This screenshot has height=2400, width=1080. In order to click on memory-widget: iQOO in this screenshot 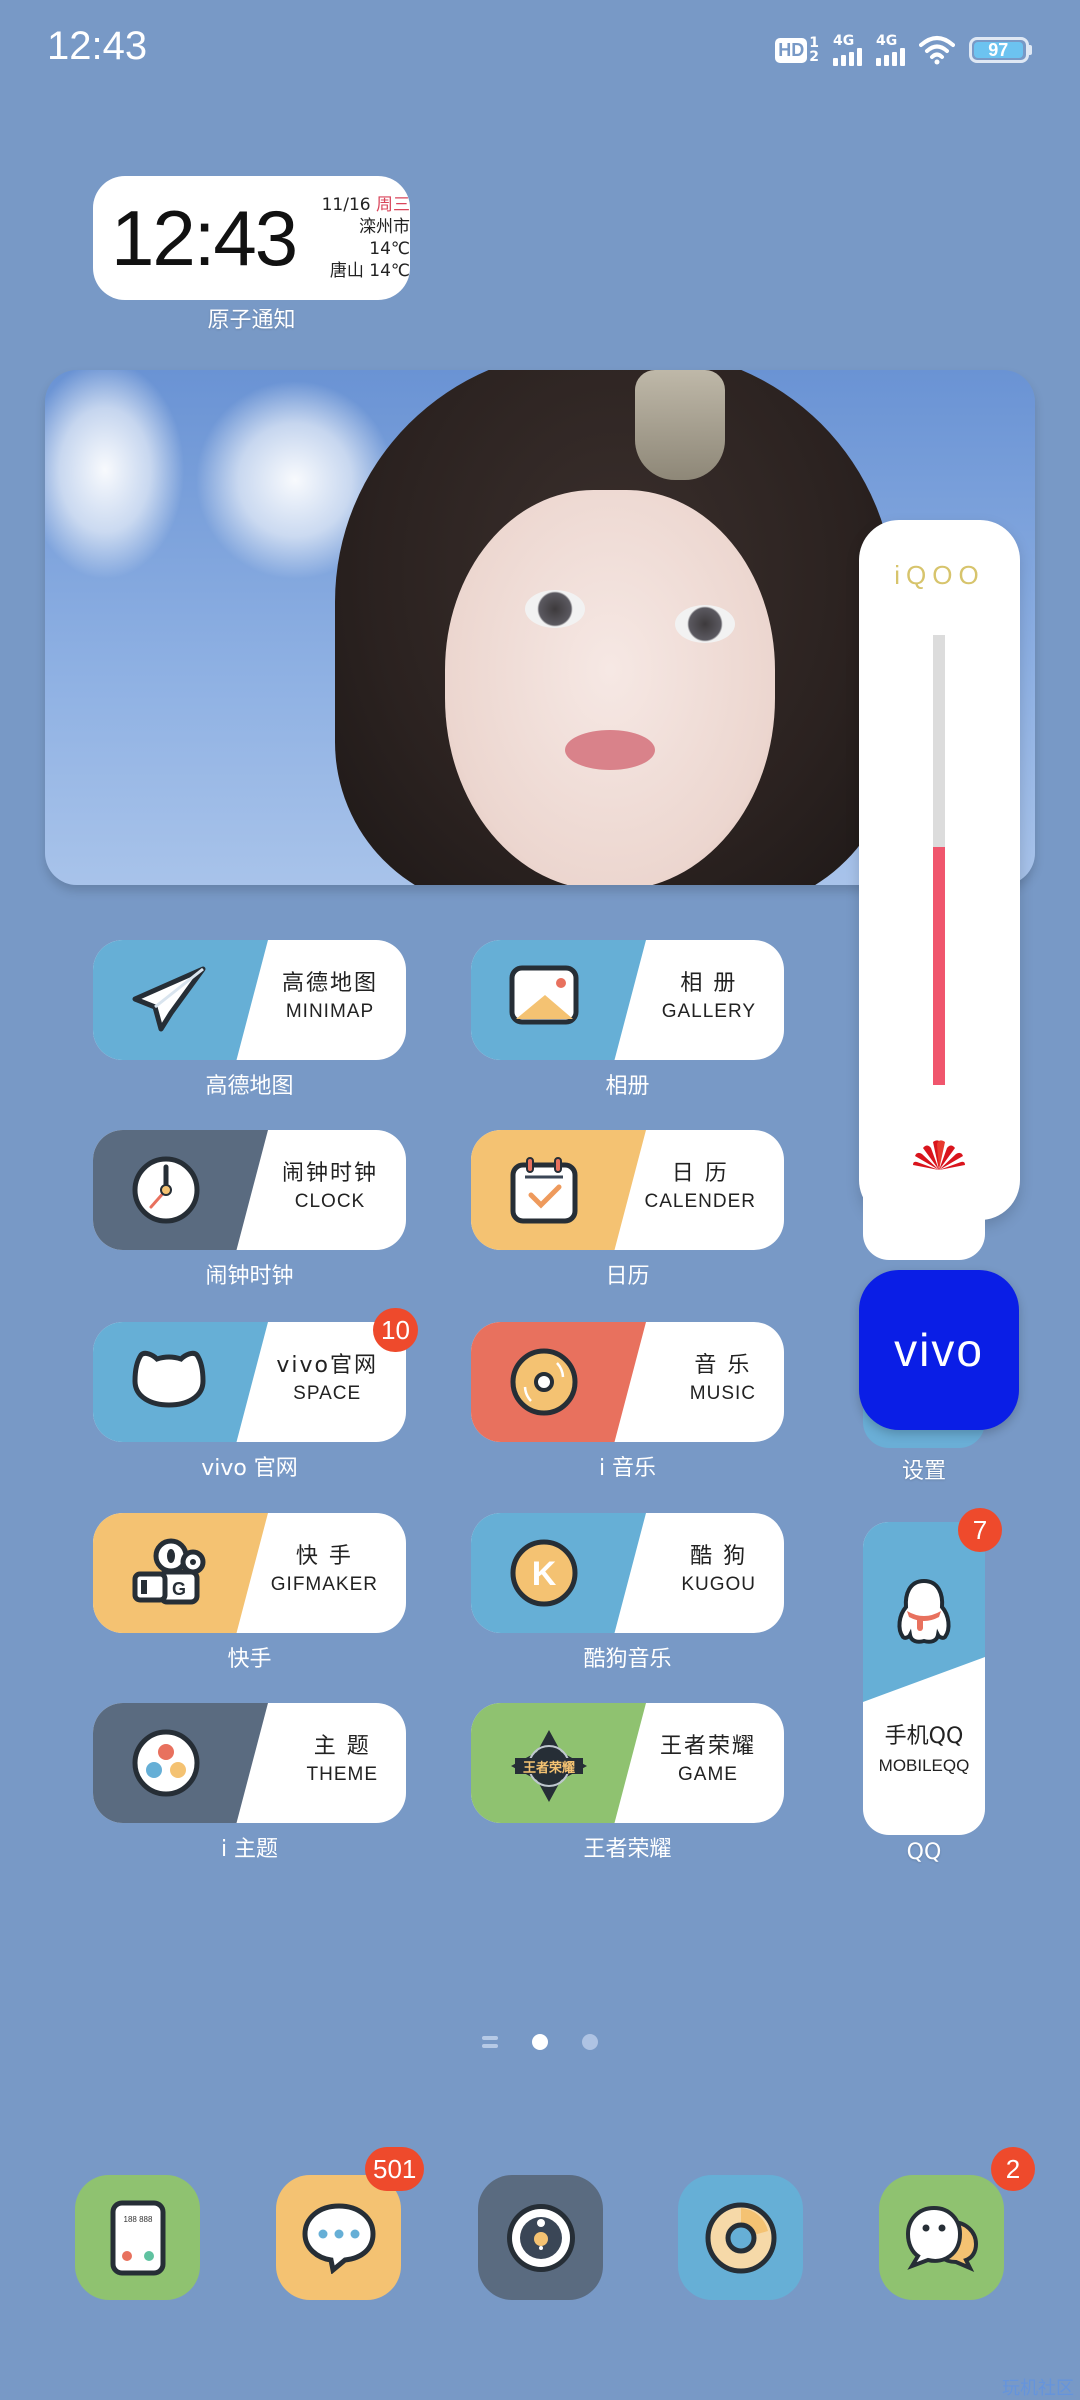, I will do `click(939, 870)`.